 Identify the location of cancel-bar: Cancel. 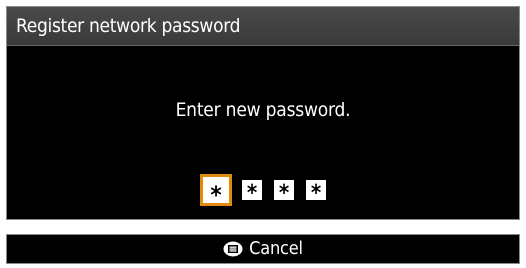
(263, 249).